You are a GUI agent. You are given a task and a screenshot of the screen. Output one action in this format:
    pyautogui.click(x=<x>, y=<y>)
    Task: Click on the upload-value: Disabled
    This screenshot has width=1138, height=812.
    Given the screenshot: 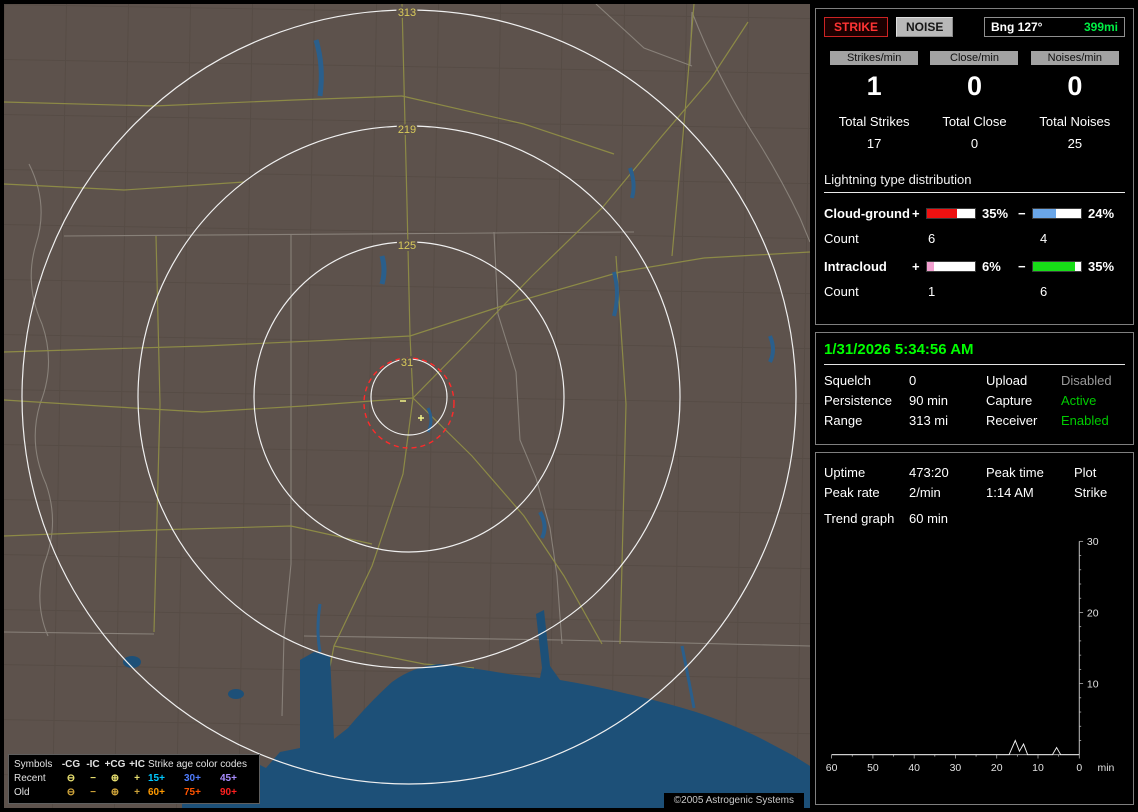 What is the action you would take?
    pyautogui.click(x=1086, y=380)
    